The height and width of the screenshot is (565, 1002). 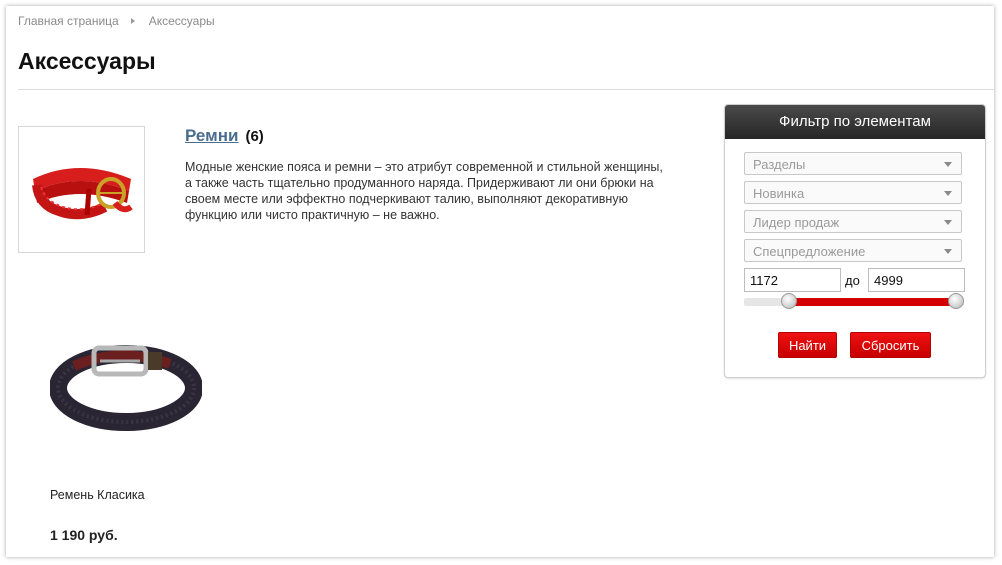 What do you see at coordinates (852, 280) in the screenshot?
I see `price-separator: до` at bounding box center [852, 280].